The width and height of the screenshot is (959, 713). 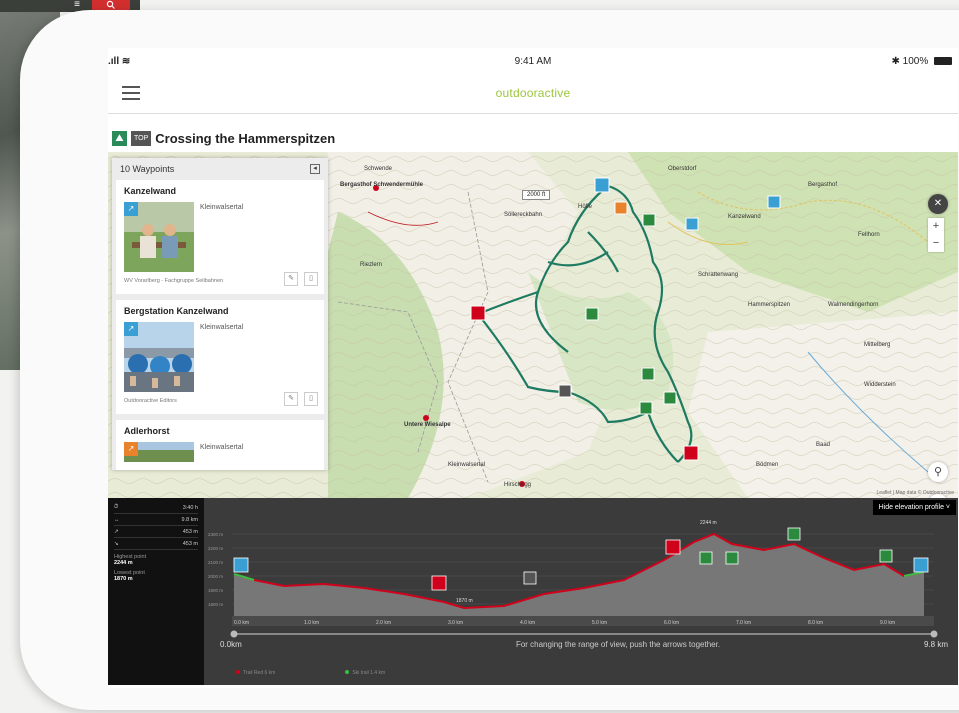 I want to click on map-label: Mittelberg, so click(x=877, y=345).